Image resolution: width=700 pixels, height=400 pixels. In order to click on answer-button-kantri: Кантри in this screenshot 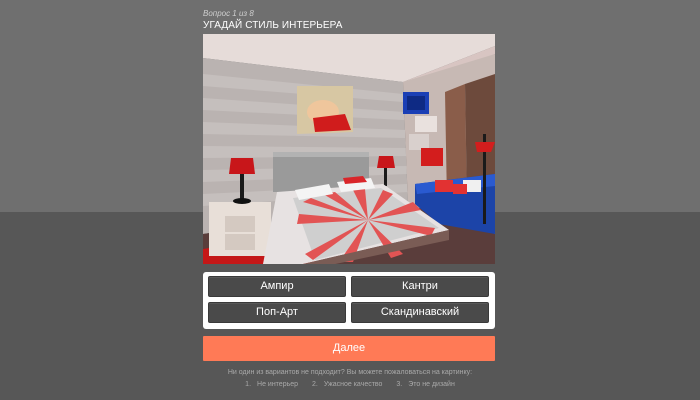, I will do `click(420, 286)`.